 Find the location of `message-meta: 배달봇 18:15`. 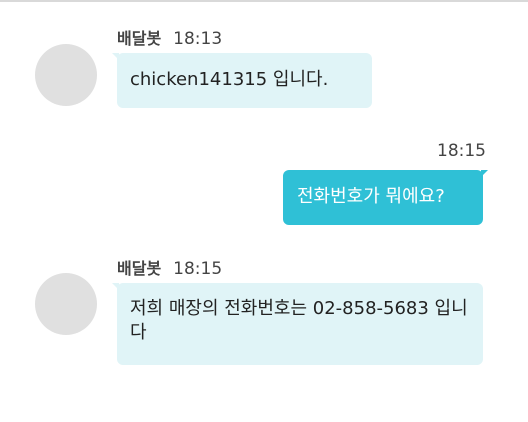

message-meta: 배달봇 18:15 is located at coordinates (169, 267).